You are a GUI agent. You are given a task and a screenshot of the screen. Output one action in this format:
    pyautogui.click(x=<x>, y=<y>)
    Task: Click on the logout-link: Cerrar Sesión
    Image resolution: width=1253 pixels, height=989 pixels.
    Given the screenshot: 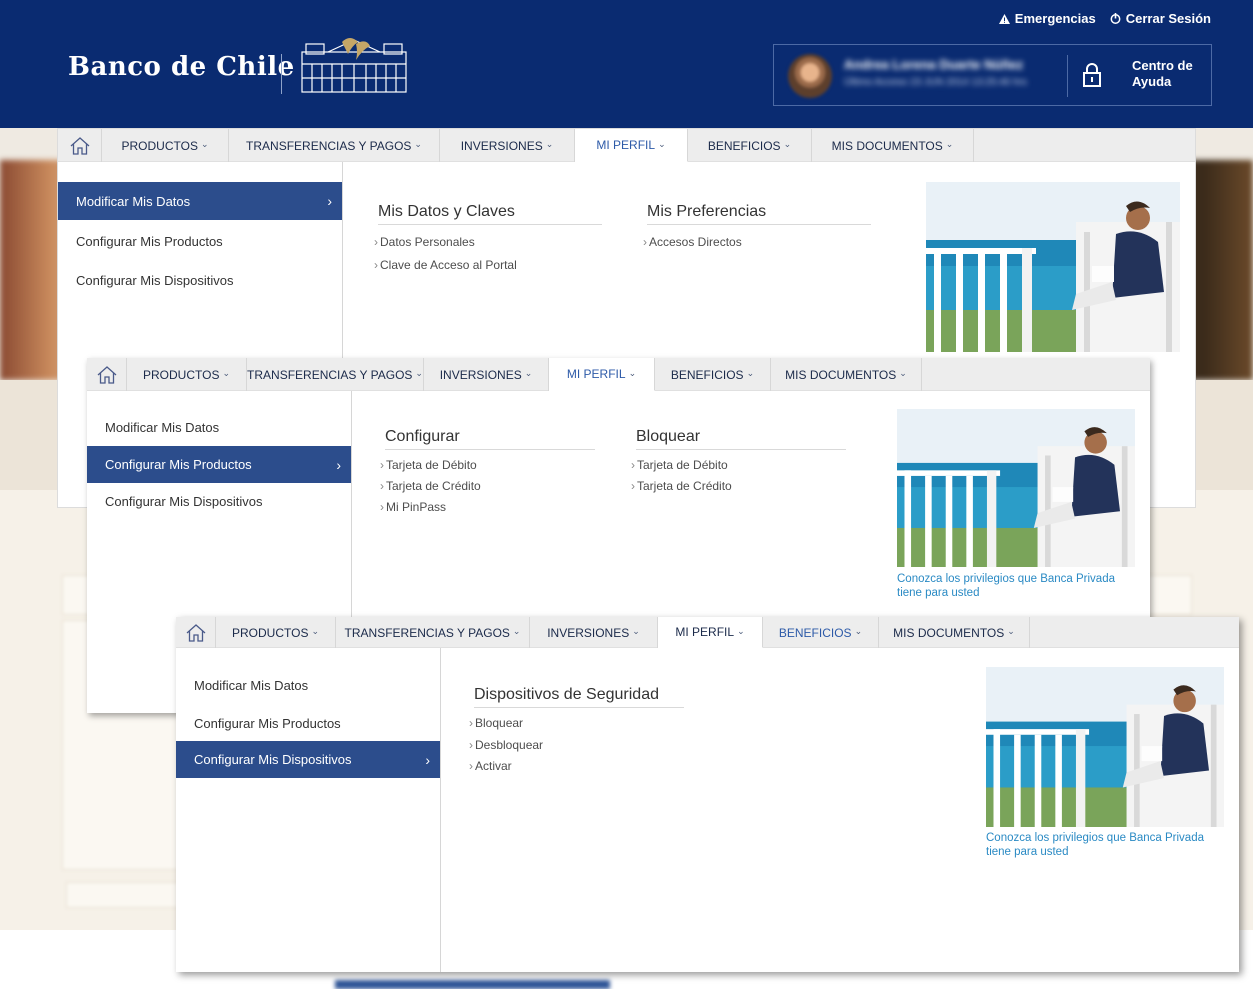 What is the action you would take?
    pyautogui.click(x=1160, y=18)
    